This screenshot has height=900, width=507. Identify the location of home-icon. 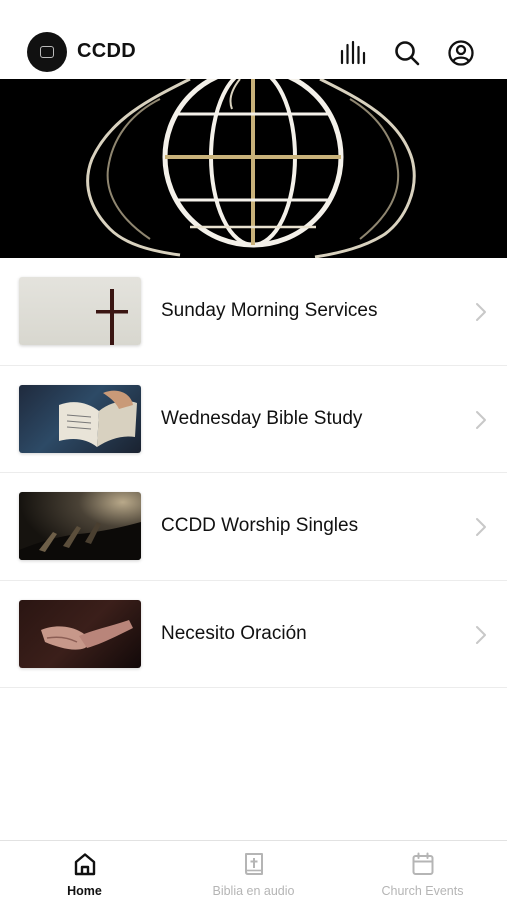
(84, 864).